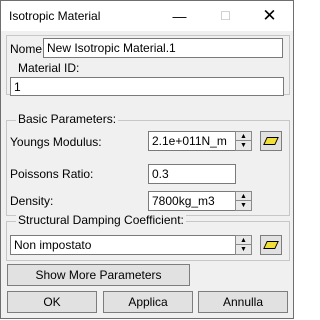 The width and height of the screenshot is (320, 320). I want to click on ok-button: OK, so click(52, 302).